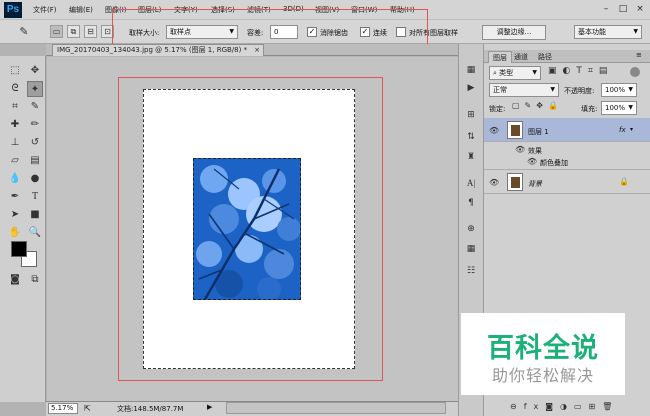  Describe the element at coordinates (73, 31) in the screenshot. I see `add-to-selection-icon: ⧉` at that location.